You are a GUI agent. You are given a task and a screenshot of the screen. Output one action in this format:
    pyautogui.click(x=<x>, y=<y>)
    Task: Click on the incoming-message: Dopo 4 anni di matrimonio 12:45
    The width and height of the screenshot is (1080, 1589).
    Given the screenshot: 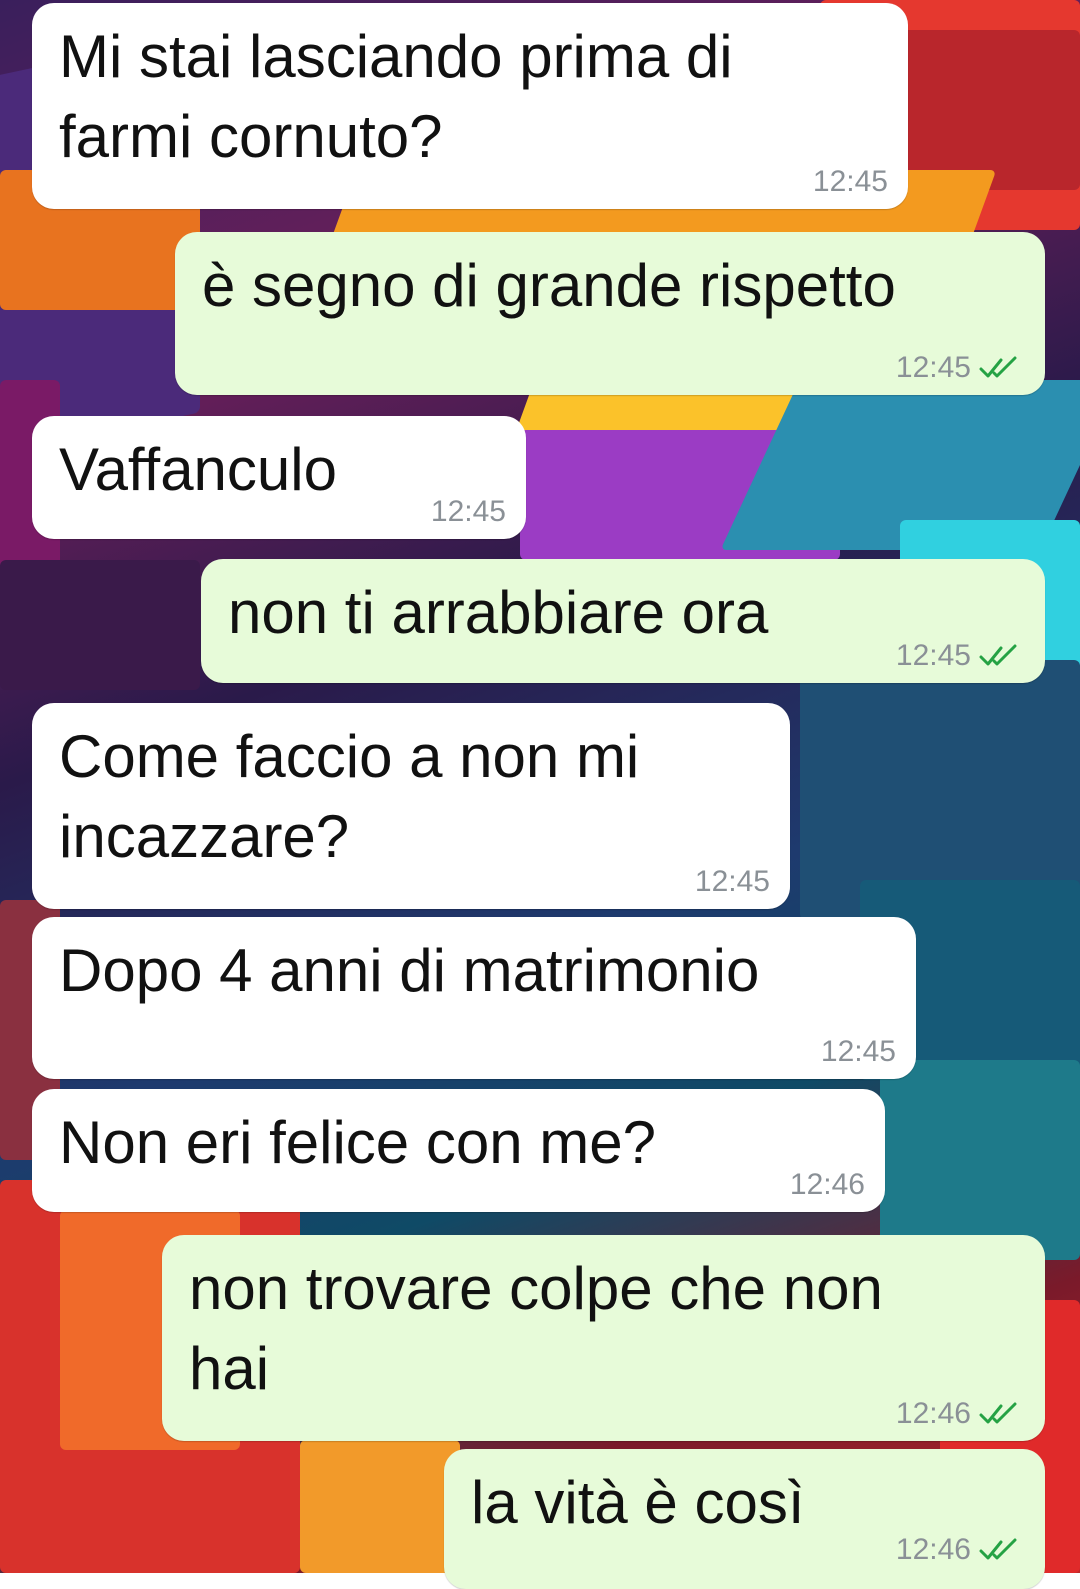 What is the action you would take?
    pyautogui.click(x=474, y=998)
    